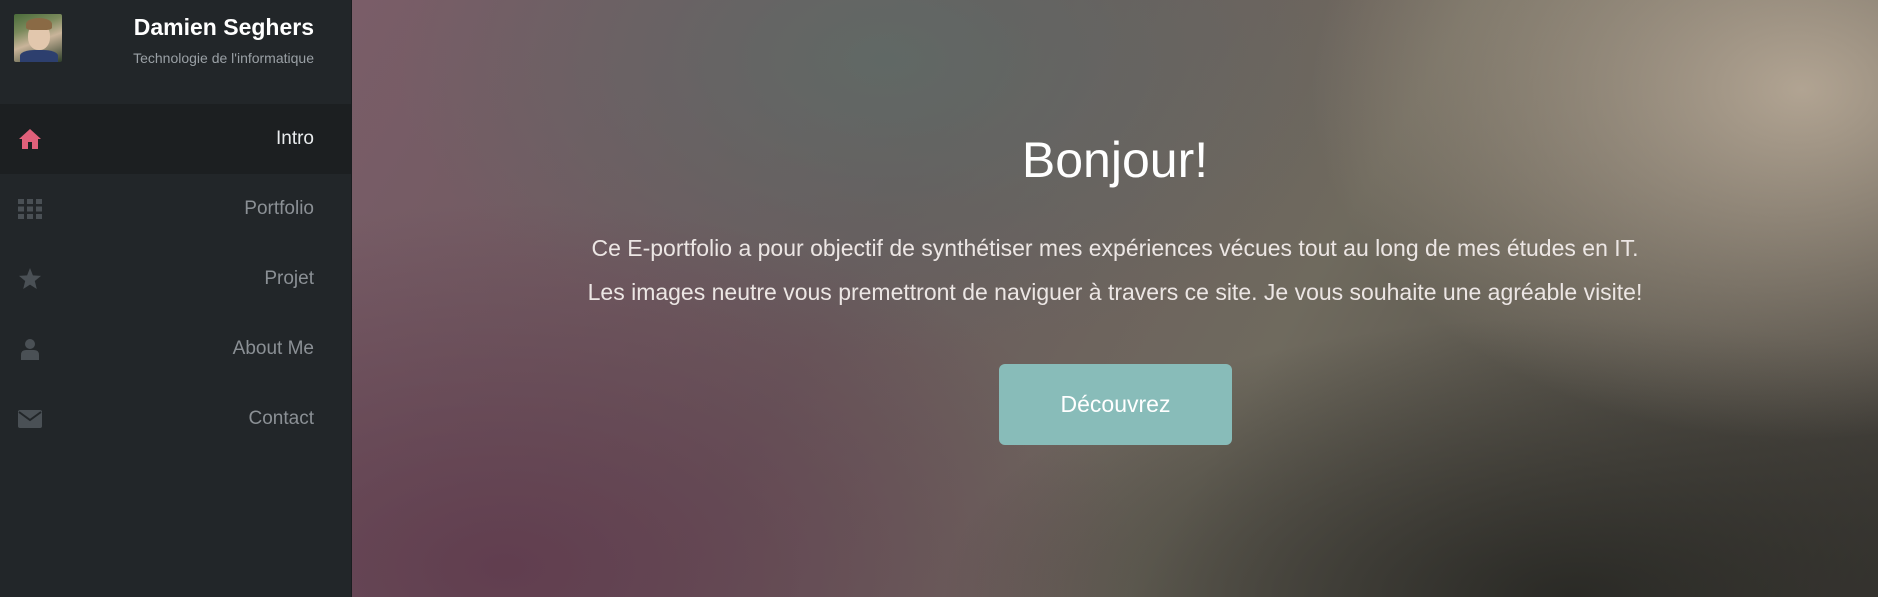 This screenshot has height=597, width=1878. Describe the element at coordinates (30, 139) in the screenshot. I see `home-icon` at that location.